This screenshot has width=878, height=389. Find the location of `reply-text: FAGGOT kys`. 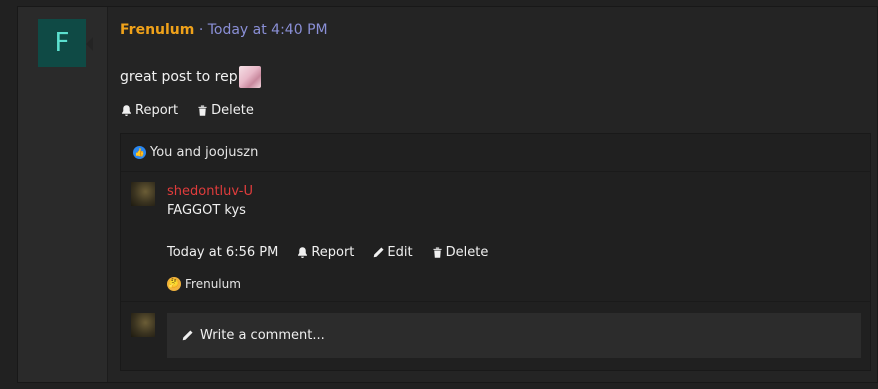

reply-text: FAGGOT kys is located at coordinates (206, 210).